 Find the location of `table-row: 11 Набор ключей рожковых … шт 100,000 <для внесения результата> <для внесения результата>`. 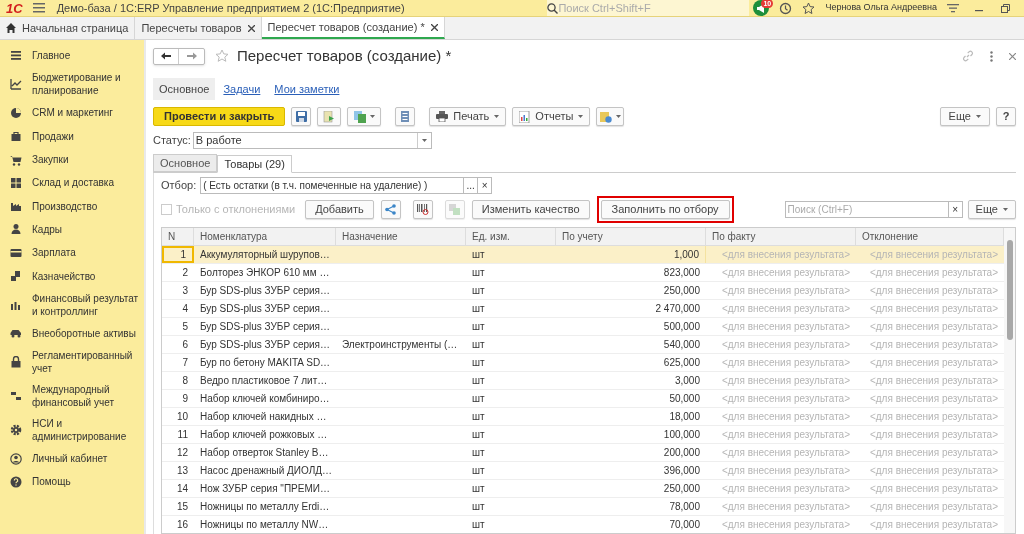

table-row: 11 Набор ключей рожковых … шт 100,000 <для внесения результата> <для внесения результата> is located at coordinates (583, 435).